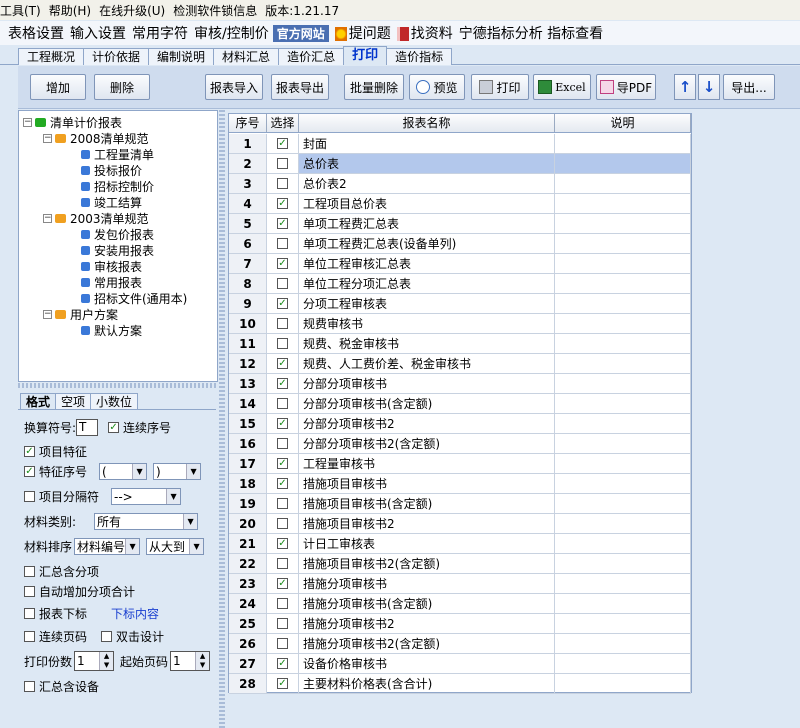 This screenshot has height=728, width=800. I want to click on menu-help: 帮助(H), so click(74, 10).